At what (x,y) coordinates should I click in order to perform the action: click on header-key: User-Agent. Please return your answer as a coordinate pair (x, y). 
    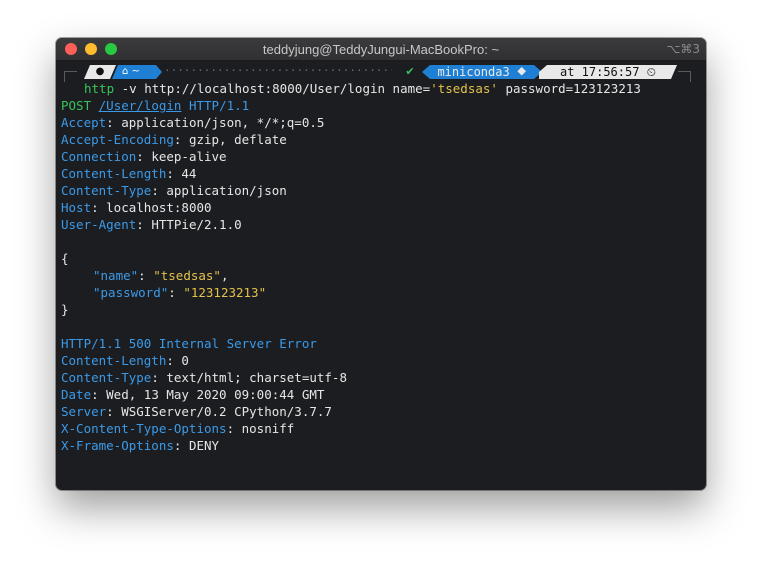
    Looking at the image, I should click on (99, 224).